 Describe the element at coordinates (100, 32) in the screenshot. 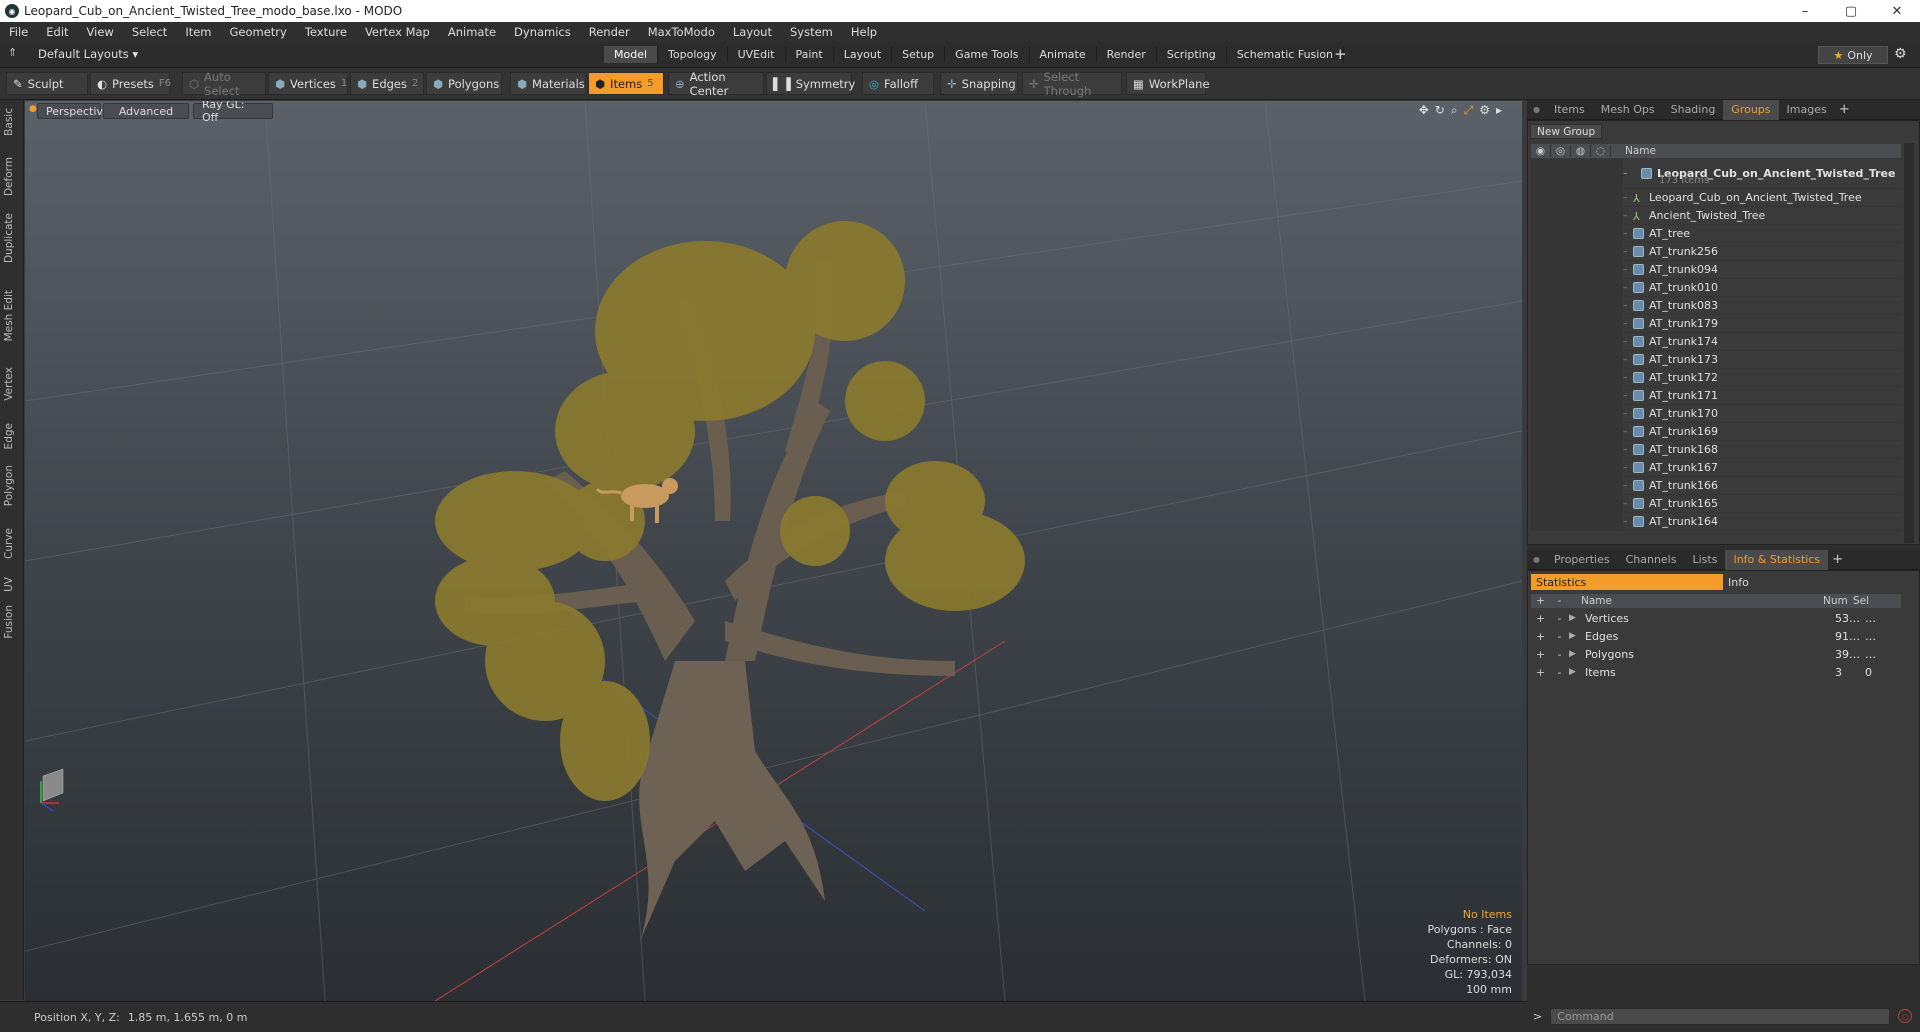

I see `menu-view: View` at that location.